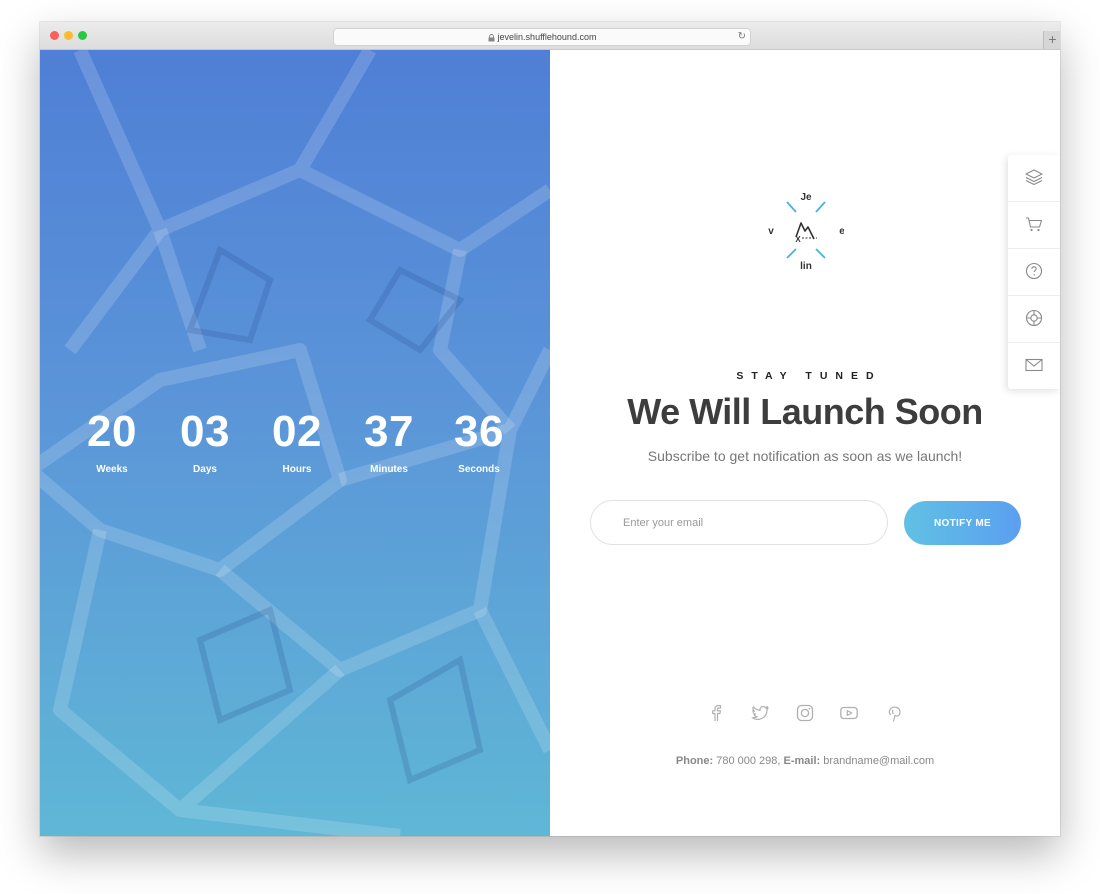 Image resolution: width=1100 pixels, height=894 pixels. I want to click on reload-icon: ↻, so click(742, 37).